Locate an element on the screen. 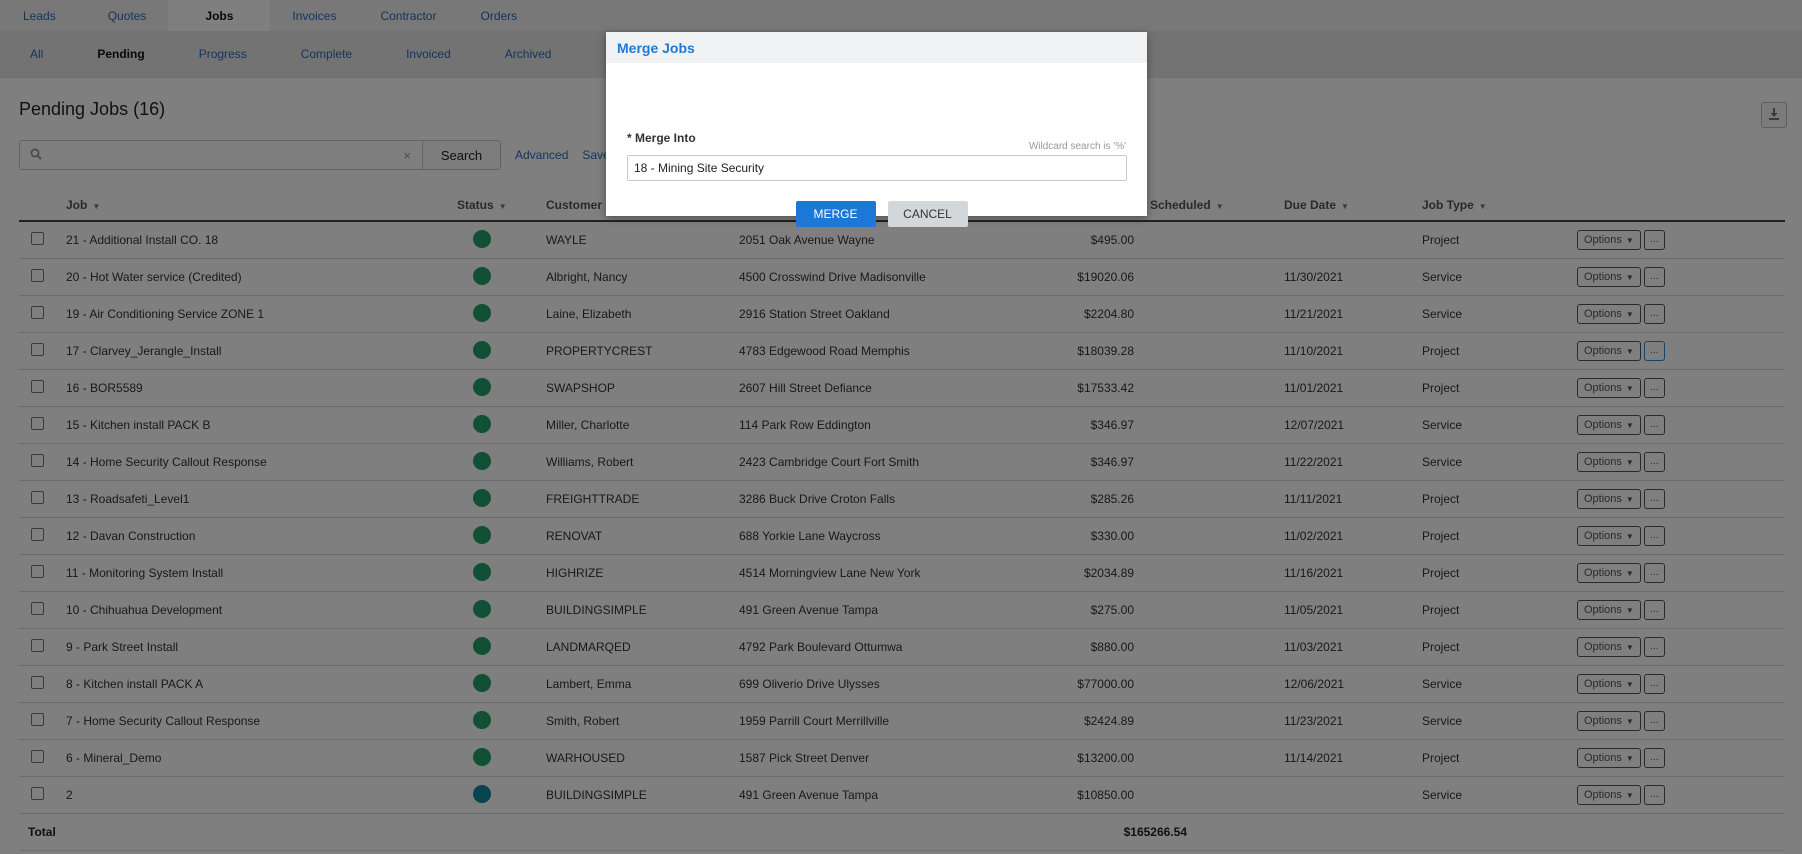 Image resolution: width=1802 pixels, height=854 pixels. dialog-title: Merge Jobs is located at coordinates (876, 47).